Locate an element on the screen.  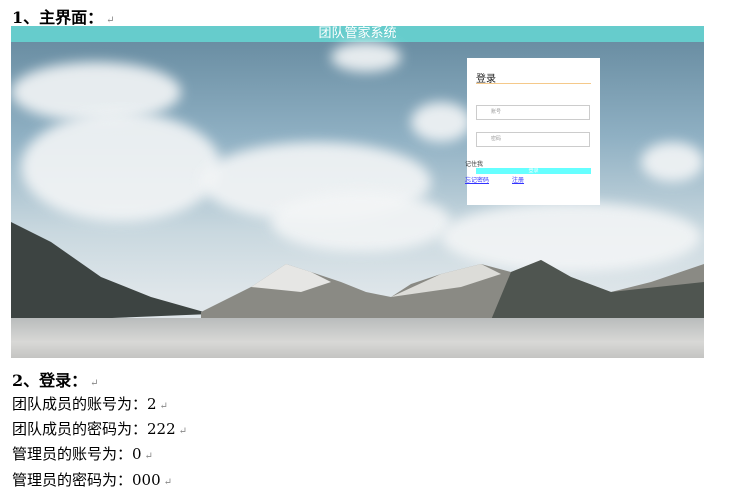
register-link: 注册 is located at coordinates (518, 179).